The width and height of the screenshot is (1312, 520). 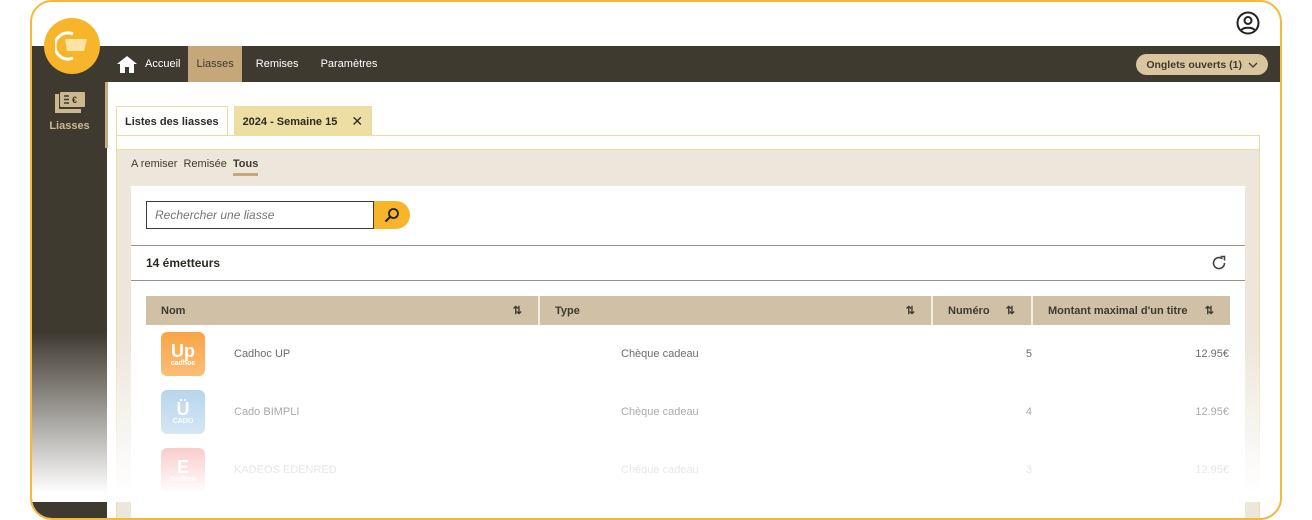 What do you see at coordinates (1028, 412) in the screenshot?
I see `cell-numero: 4` at bounding box center [1028, 412].